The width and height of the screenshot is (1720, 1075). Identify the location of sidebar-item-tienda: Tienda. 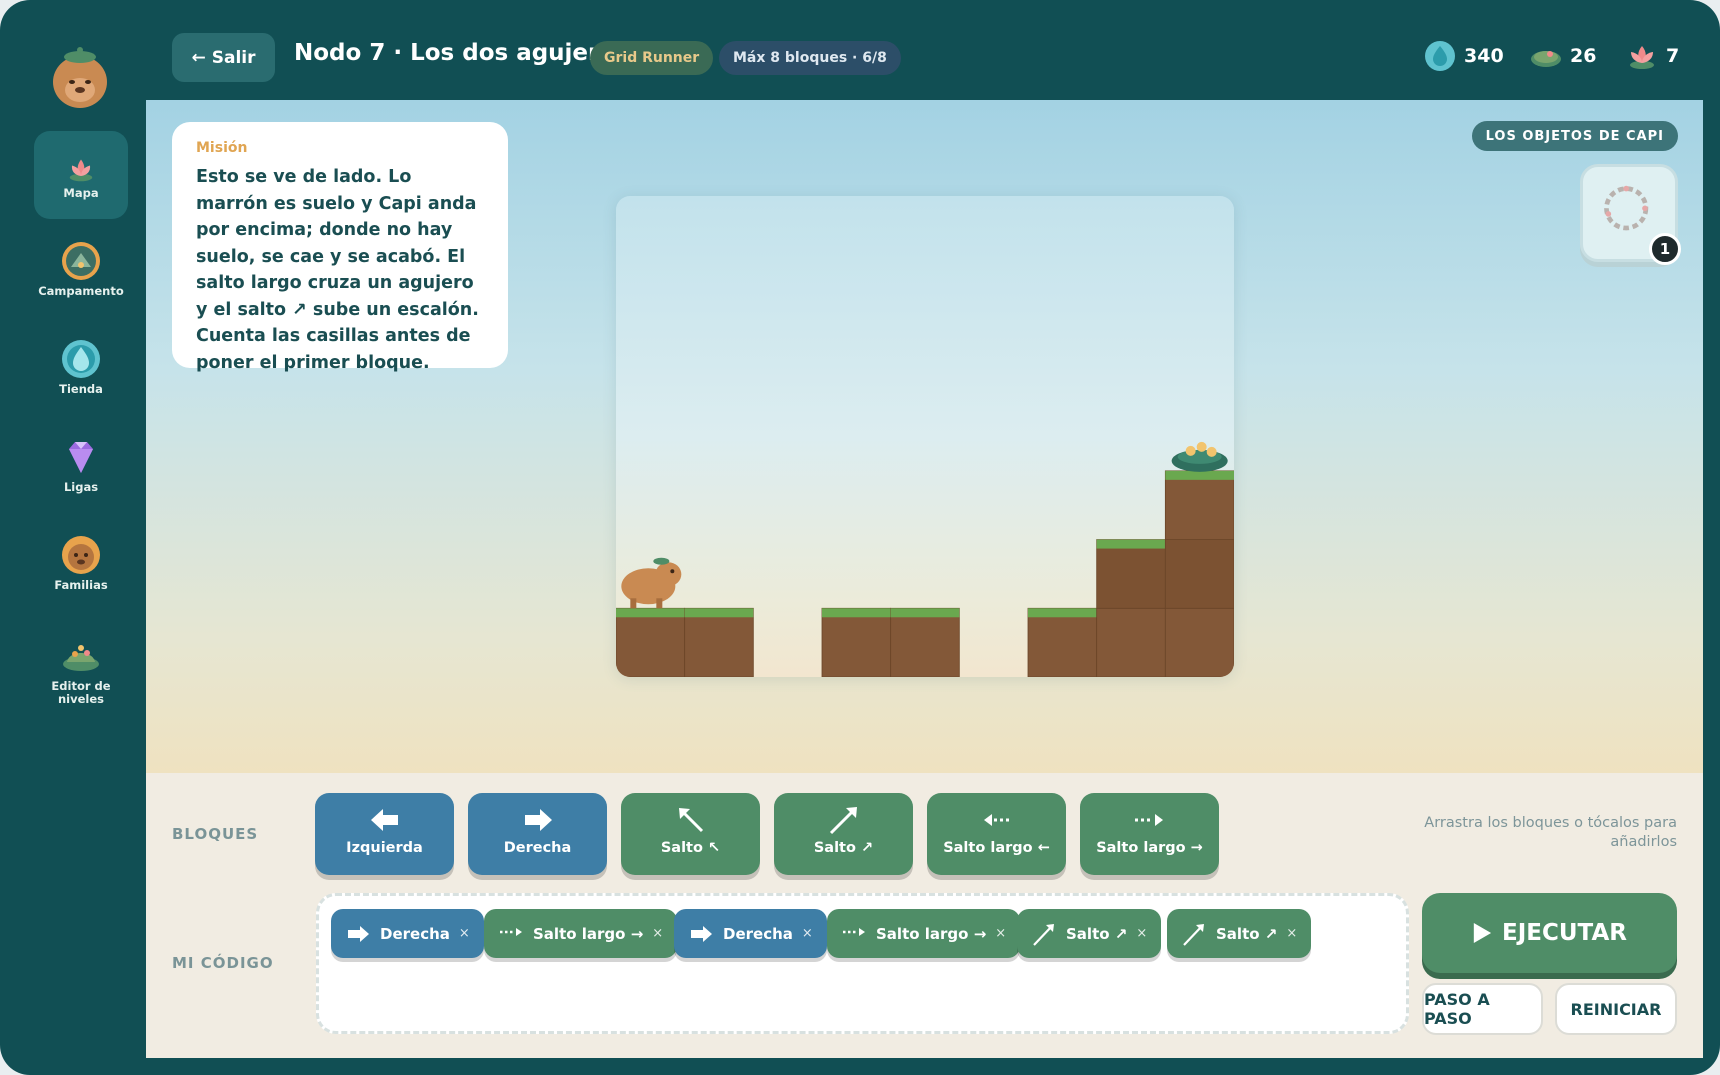
(81, 383).